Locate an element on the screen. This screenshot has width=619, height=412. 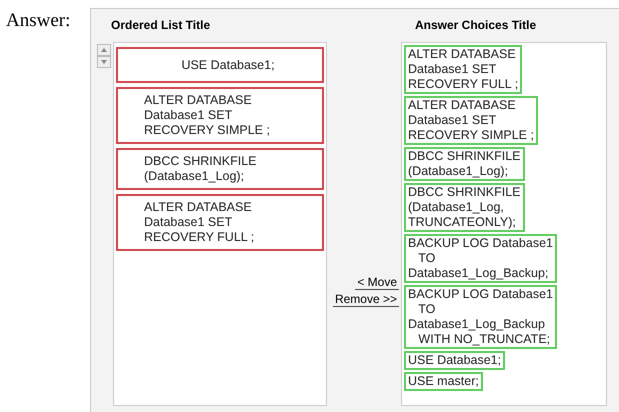
answer-choice: BACKUP LOG Database1 TO Database1_Log_Backup; is located at coordinates (480, 258).